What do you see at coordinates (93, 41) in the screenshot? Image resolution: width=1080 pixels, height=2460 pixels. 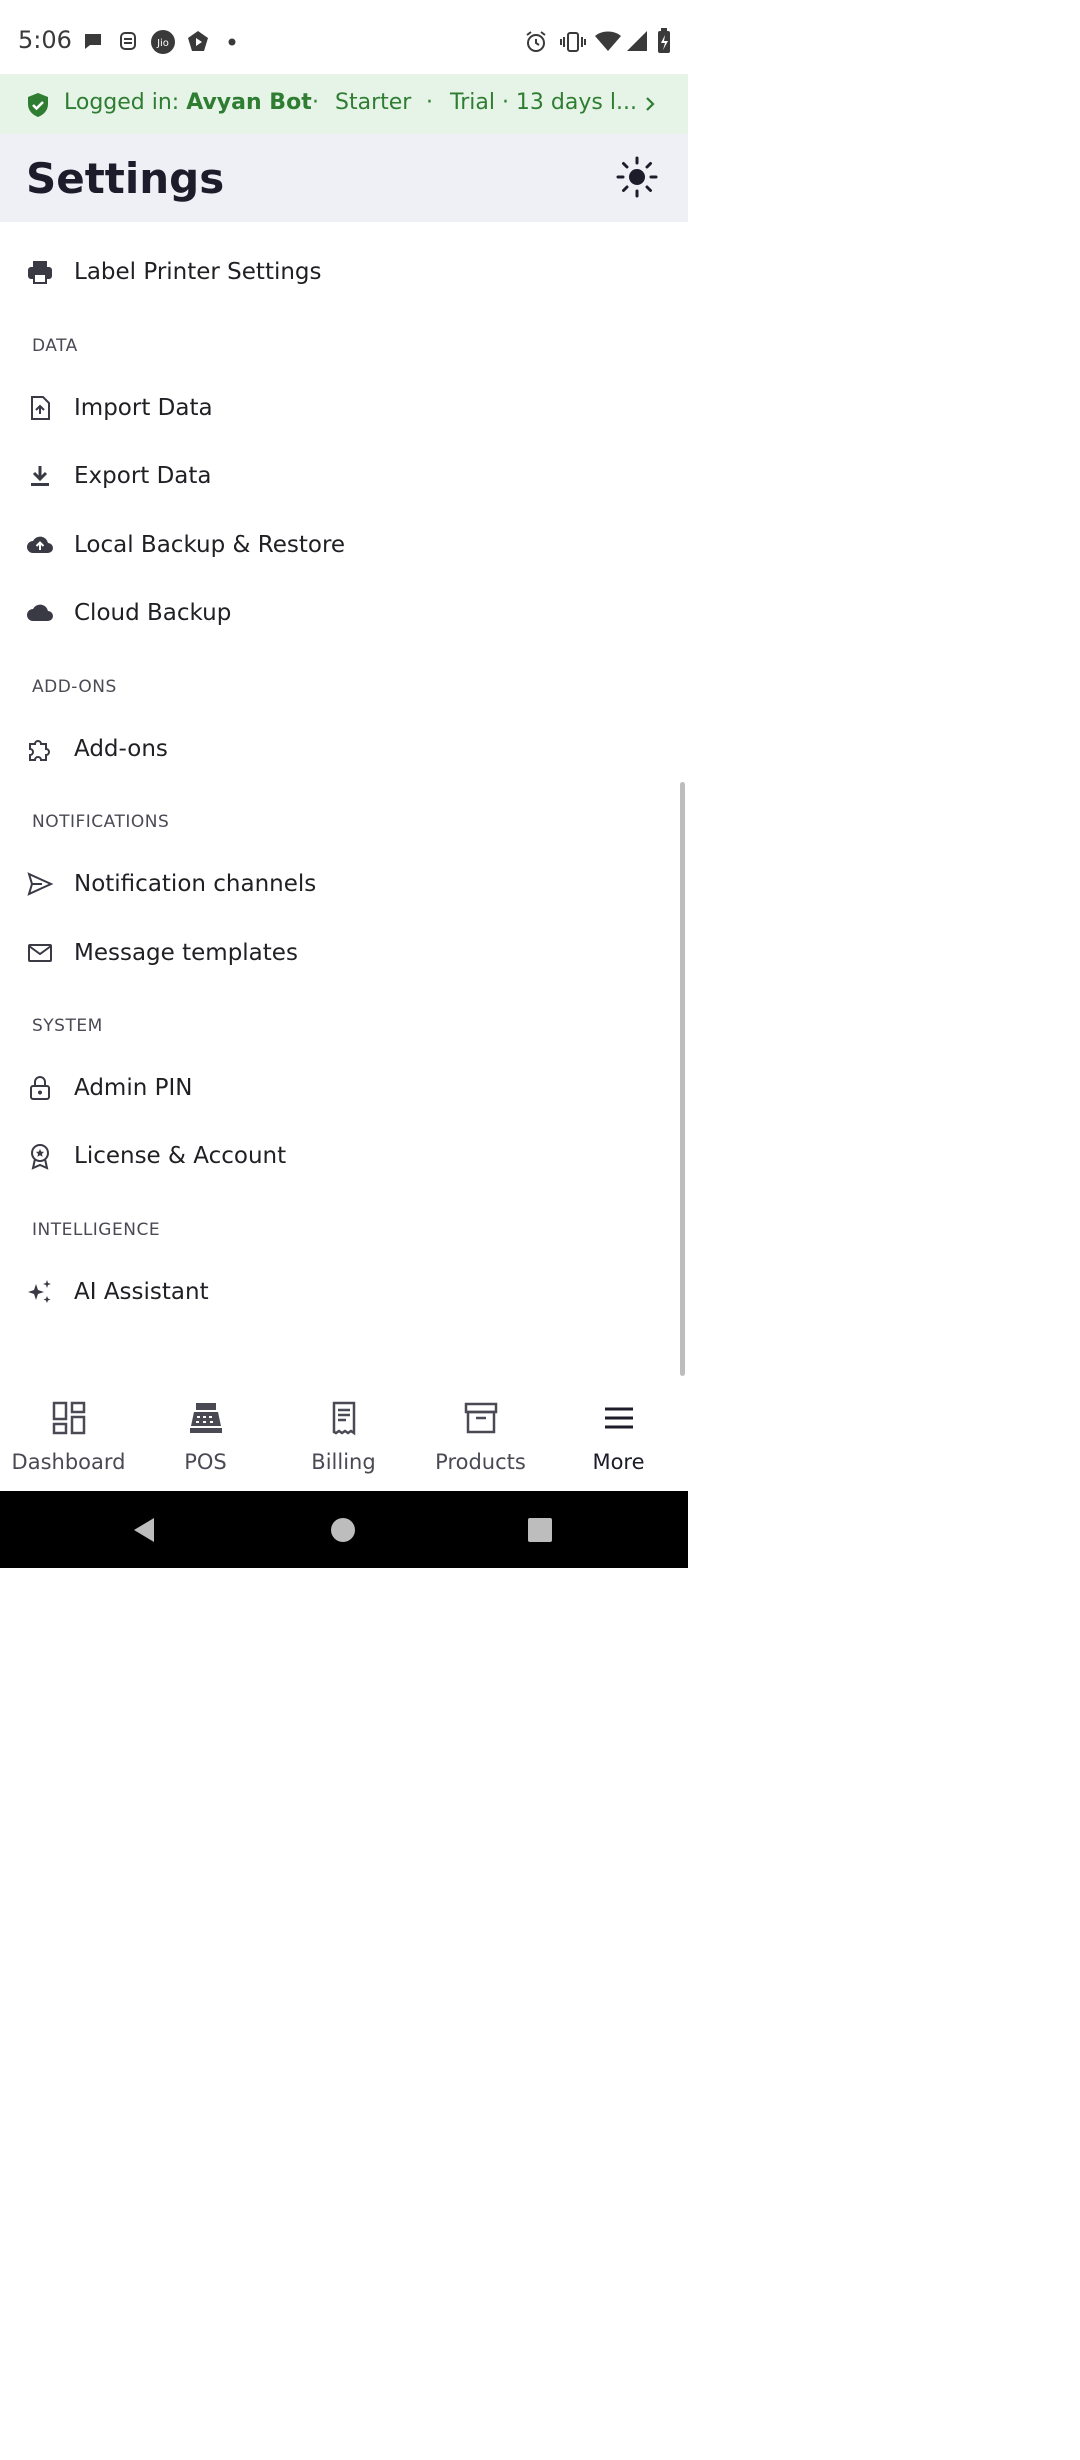 I see `chat-notification-icon` at bounding box center [93, 41].